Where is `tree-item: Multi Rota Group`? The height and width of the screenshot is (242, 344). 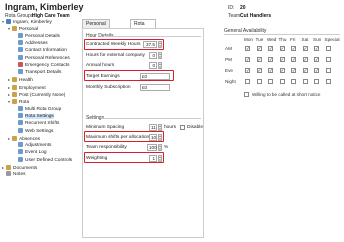
tree-item: Multi Rota Group is located at coordinates (37, 109).